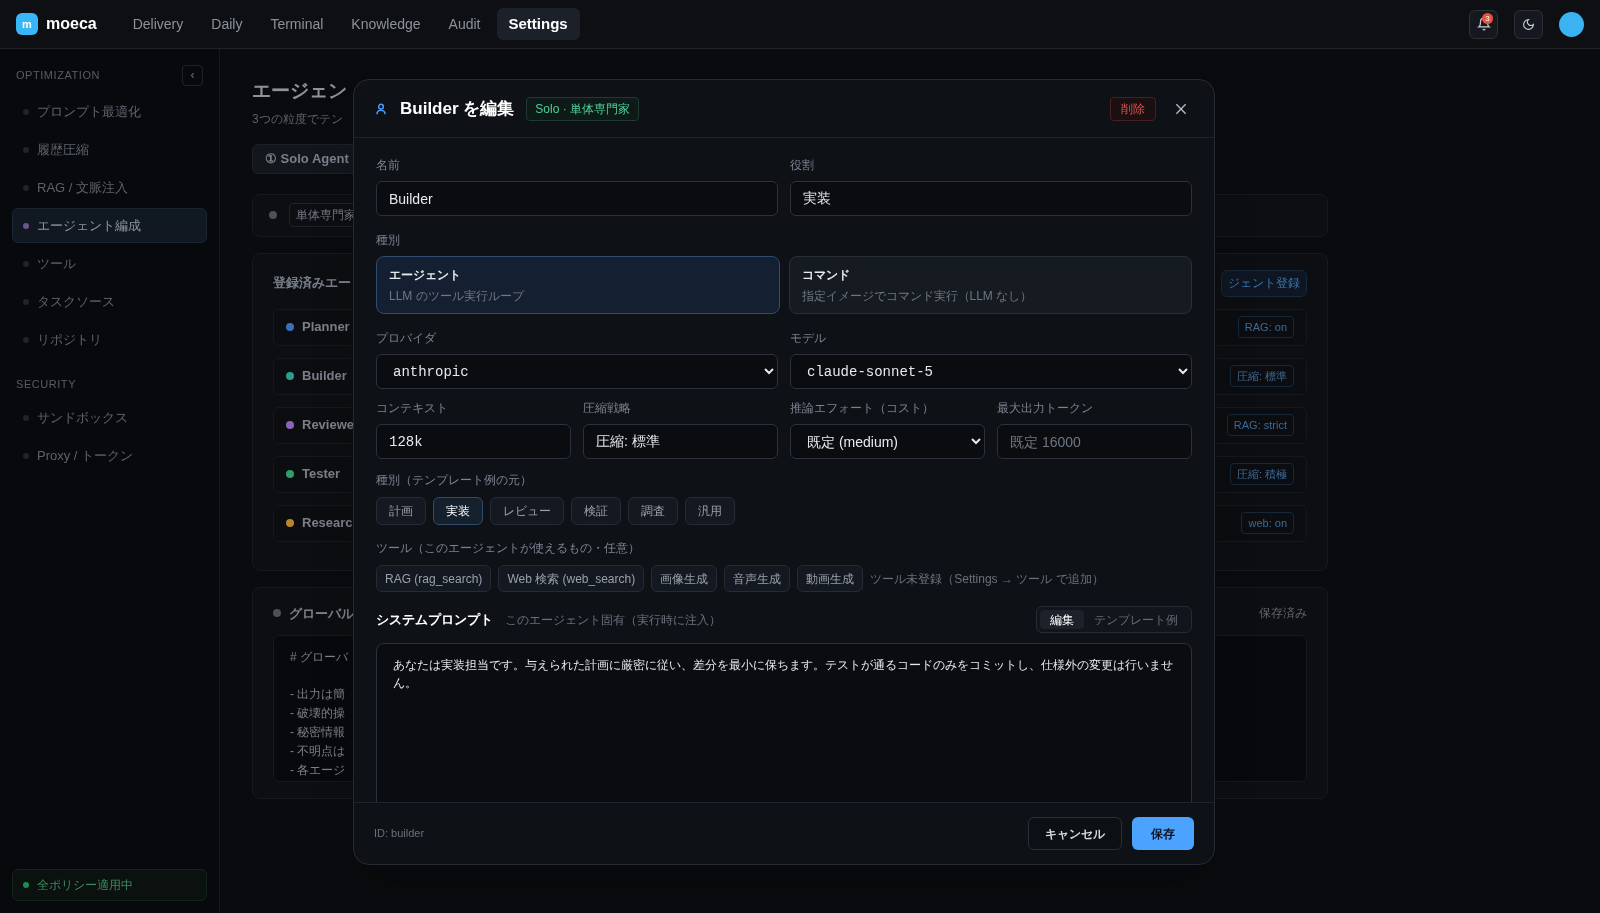  Describe the element at coordinates (321, 474) in the screenshot. I see `agent-name: Tester` at that location.